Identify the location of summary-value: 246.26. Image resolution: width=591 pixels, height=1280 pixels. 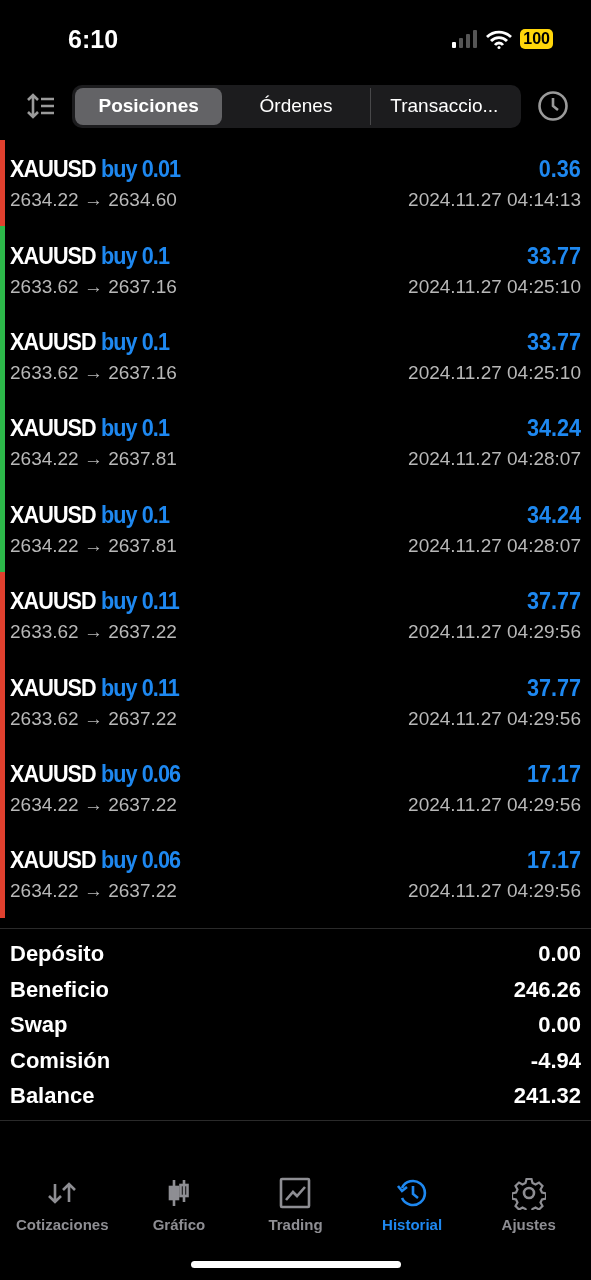
(547, 989).